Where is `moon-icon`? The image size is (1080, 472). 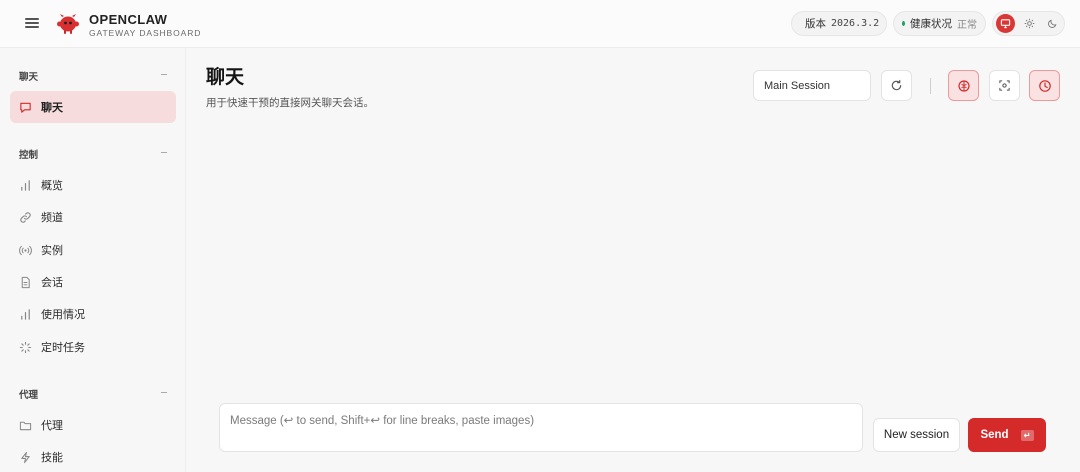 moon-icon is located at coordinates (1052, 23).